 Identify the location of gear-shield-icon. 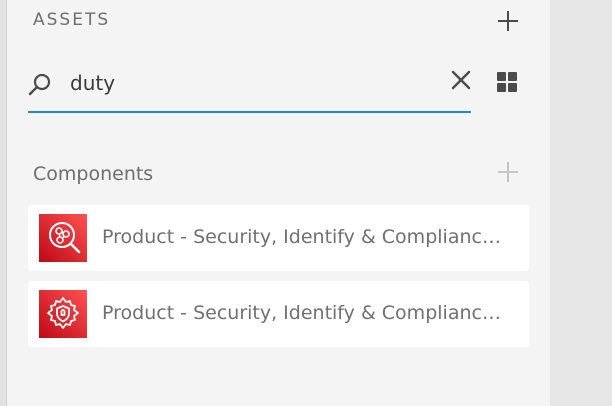
(63, 314).